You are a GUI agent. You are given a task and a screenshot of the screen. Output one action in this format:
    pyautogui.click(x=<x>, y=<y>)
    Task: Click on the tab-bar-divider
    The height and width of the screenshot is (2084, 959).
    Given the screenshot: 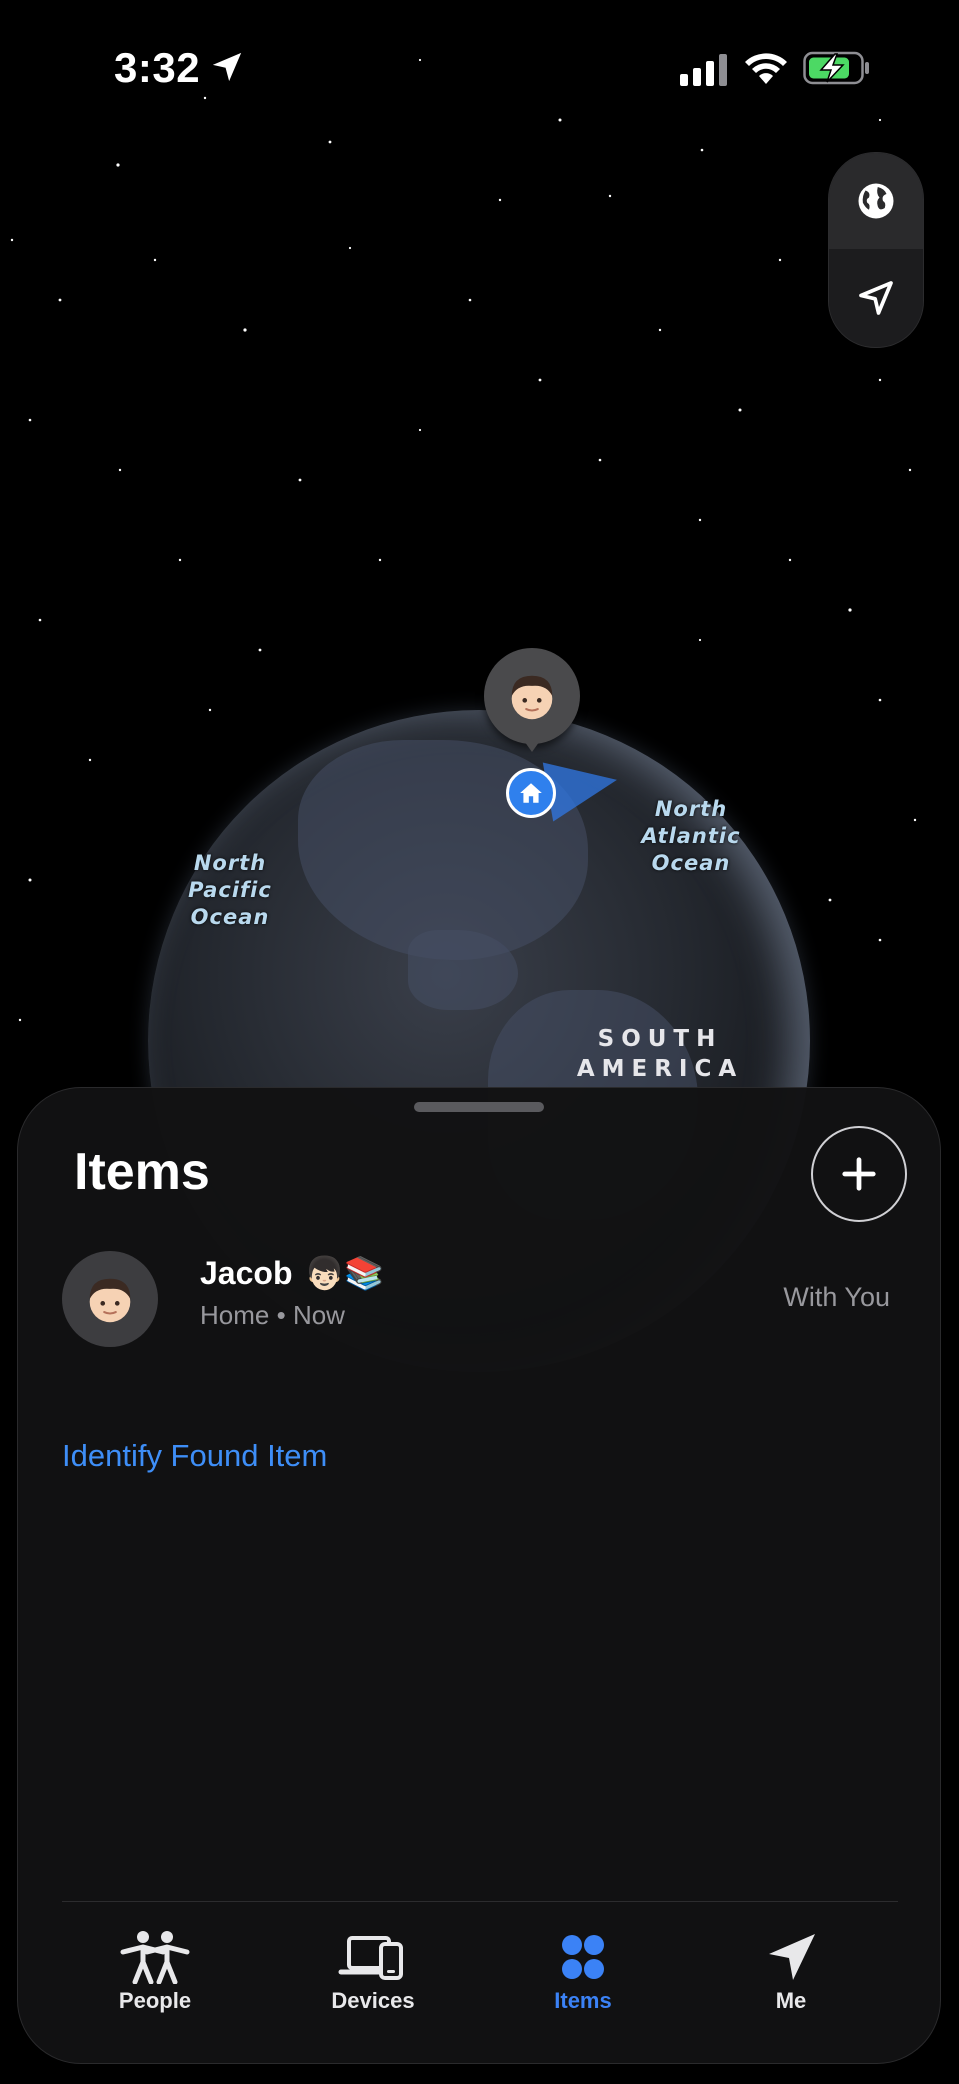 What is the action you would take?
    pyautogui.click(x=480, y=1901)
    